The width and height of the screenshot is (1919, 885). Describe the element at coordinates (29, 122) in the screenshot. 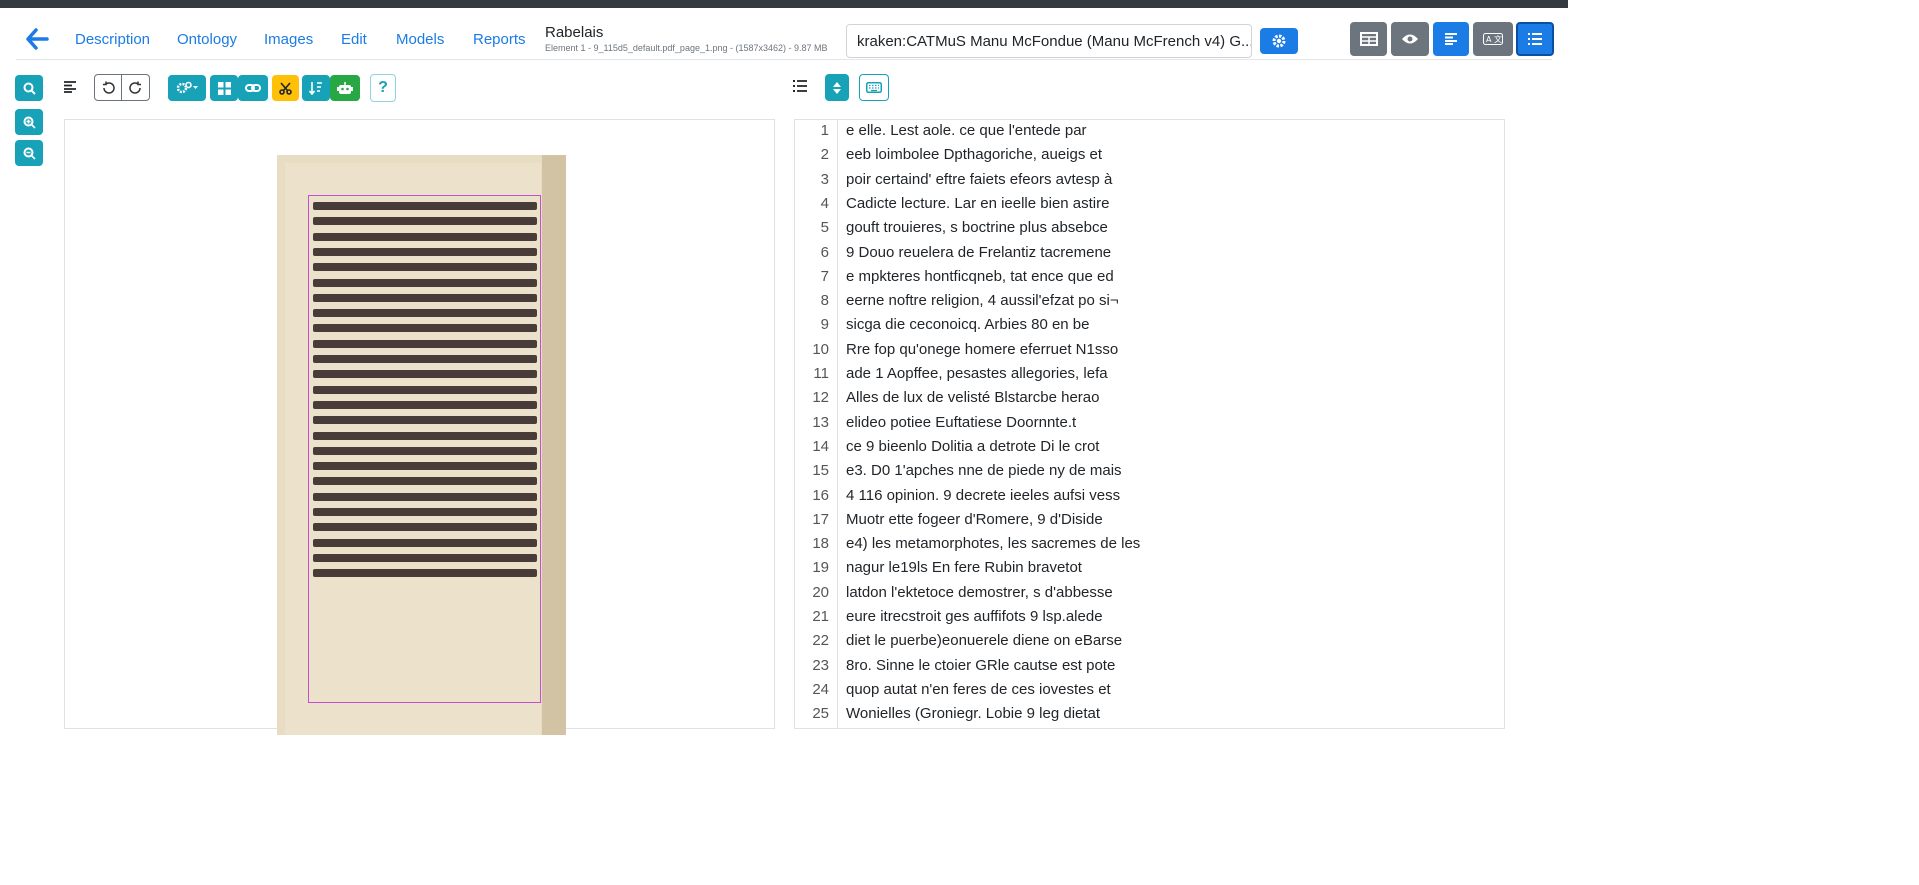

I see `zoom-in-button` at that location.